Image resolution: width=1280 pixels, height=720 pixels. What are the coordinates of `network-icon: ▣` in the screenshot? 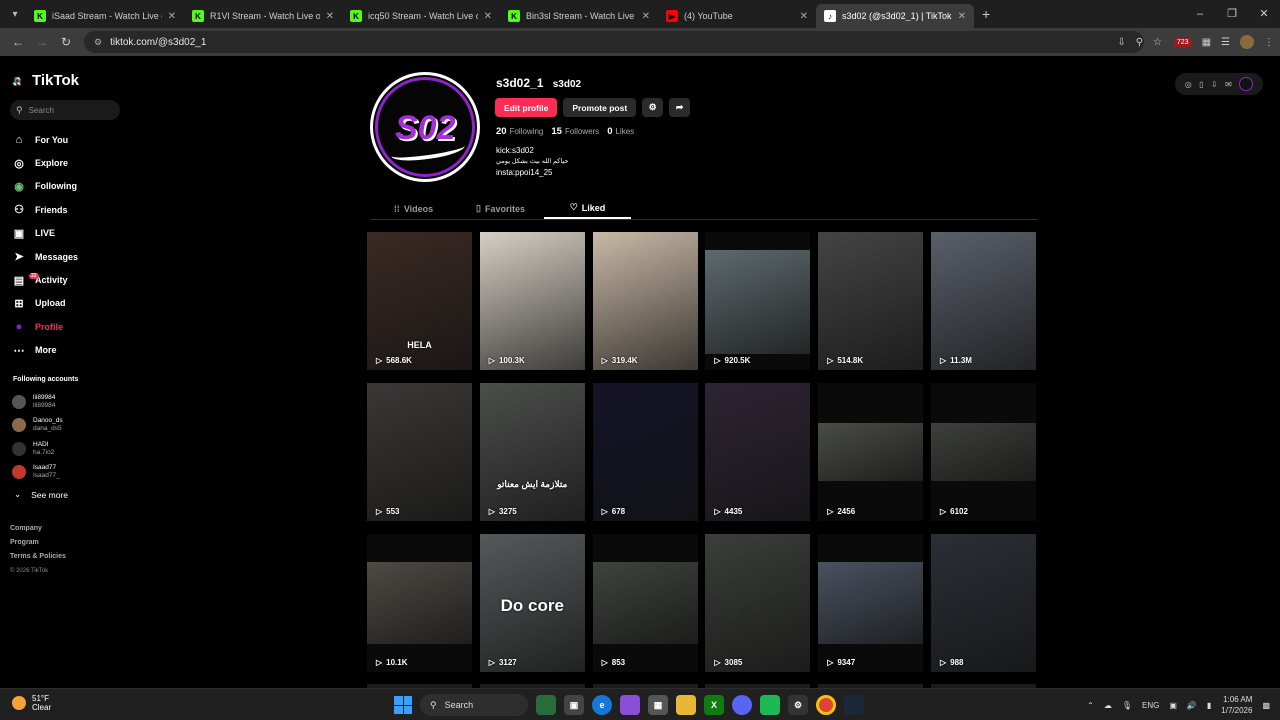 It's located at (1173, 705).